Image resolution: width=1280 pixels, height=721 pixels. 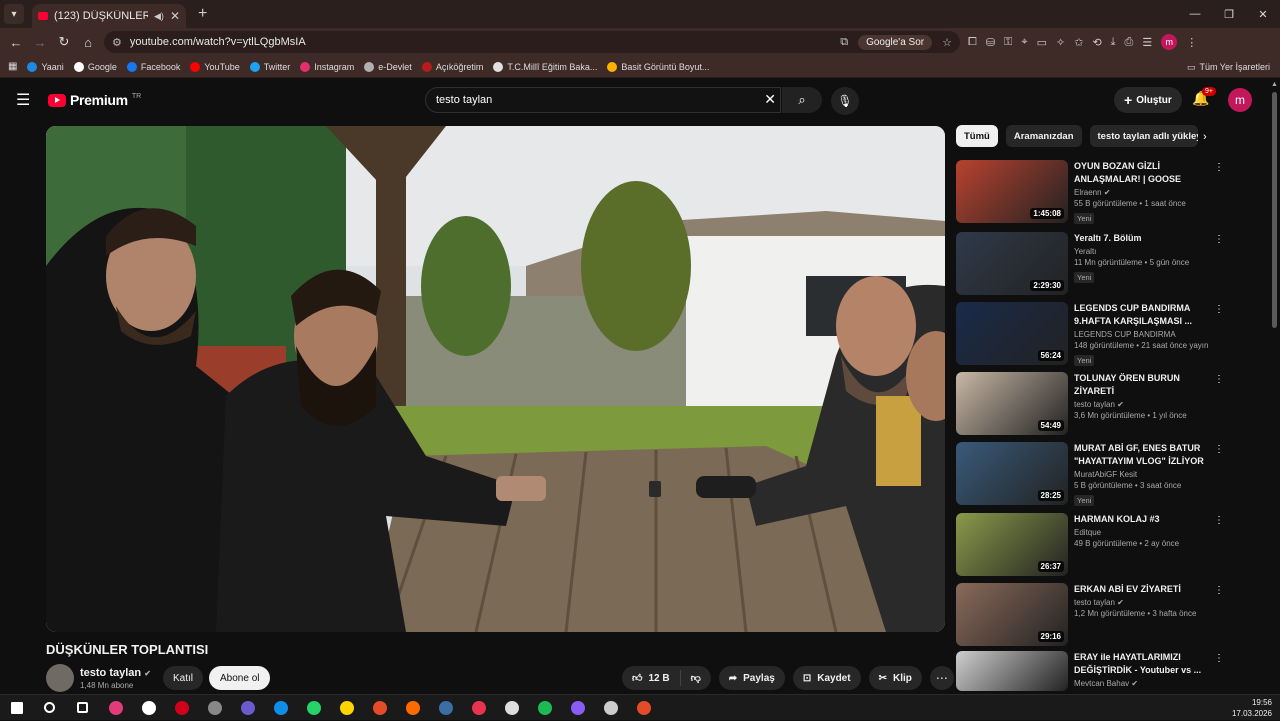 I want to click on clear-search-icon: ✕, so click(x=770, y=99).